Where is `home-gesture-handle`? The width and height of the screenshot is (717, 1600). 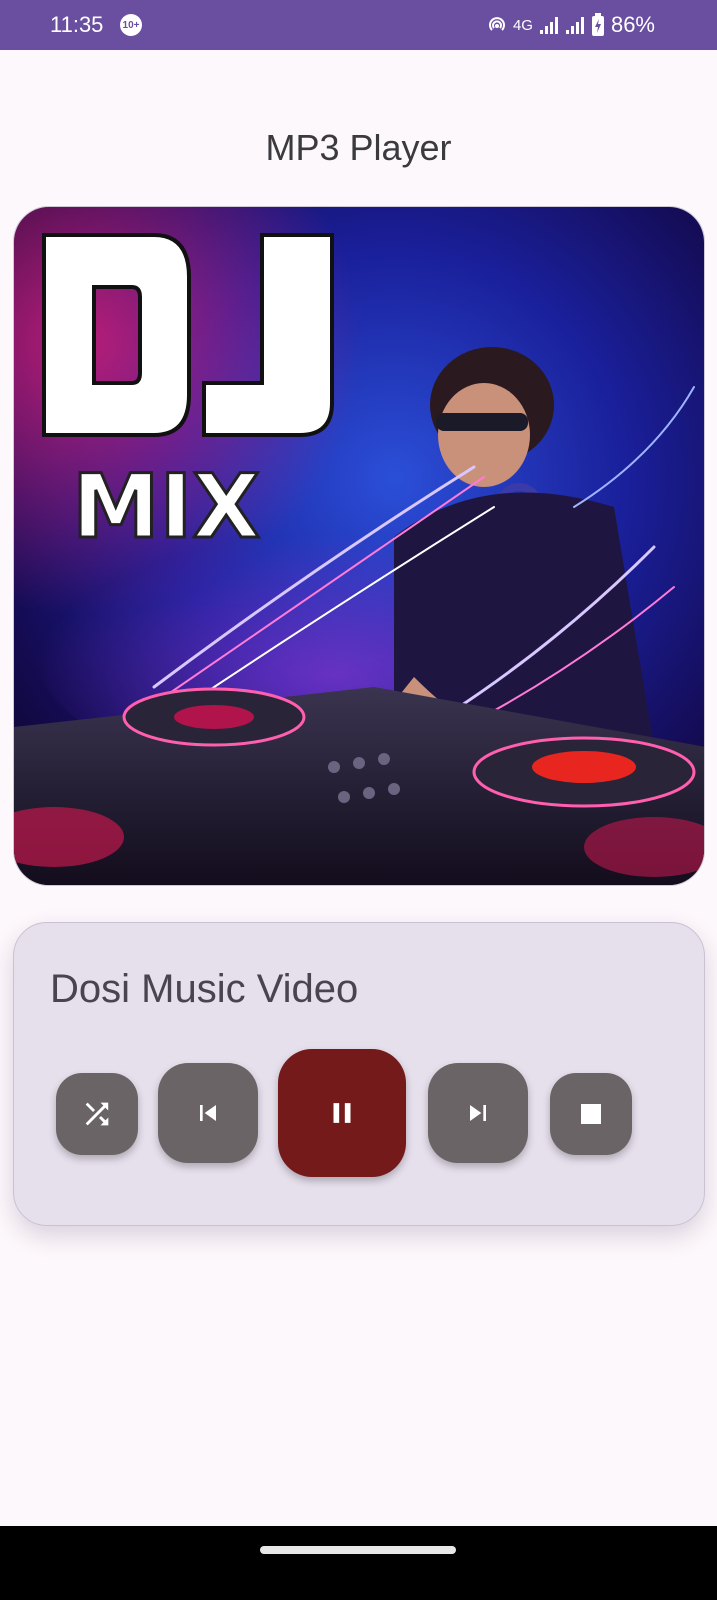 home-gesture-handle is located at coordinates (358, 1550).